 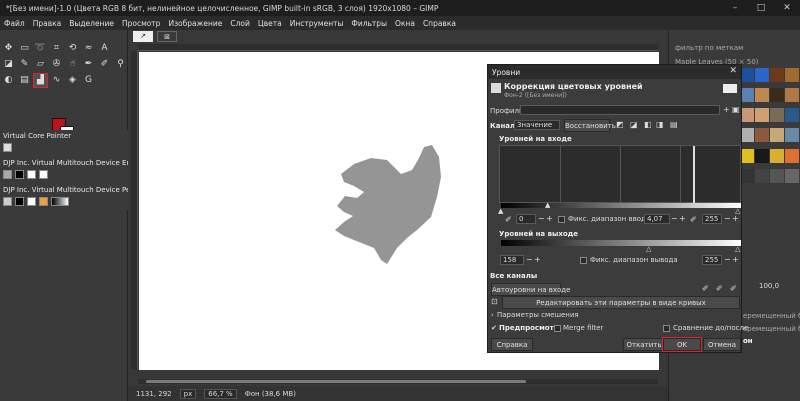 I want to click on menu-edit: Правка, so click(x=47, y=23).